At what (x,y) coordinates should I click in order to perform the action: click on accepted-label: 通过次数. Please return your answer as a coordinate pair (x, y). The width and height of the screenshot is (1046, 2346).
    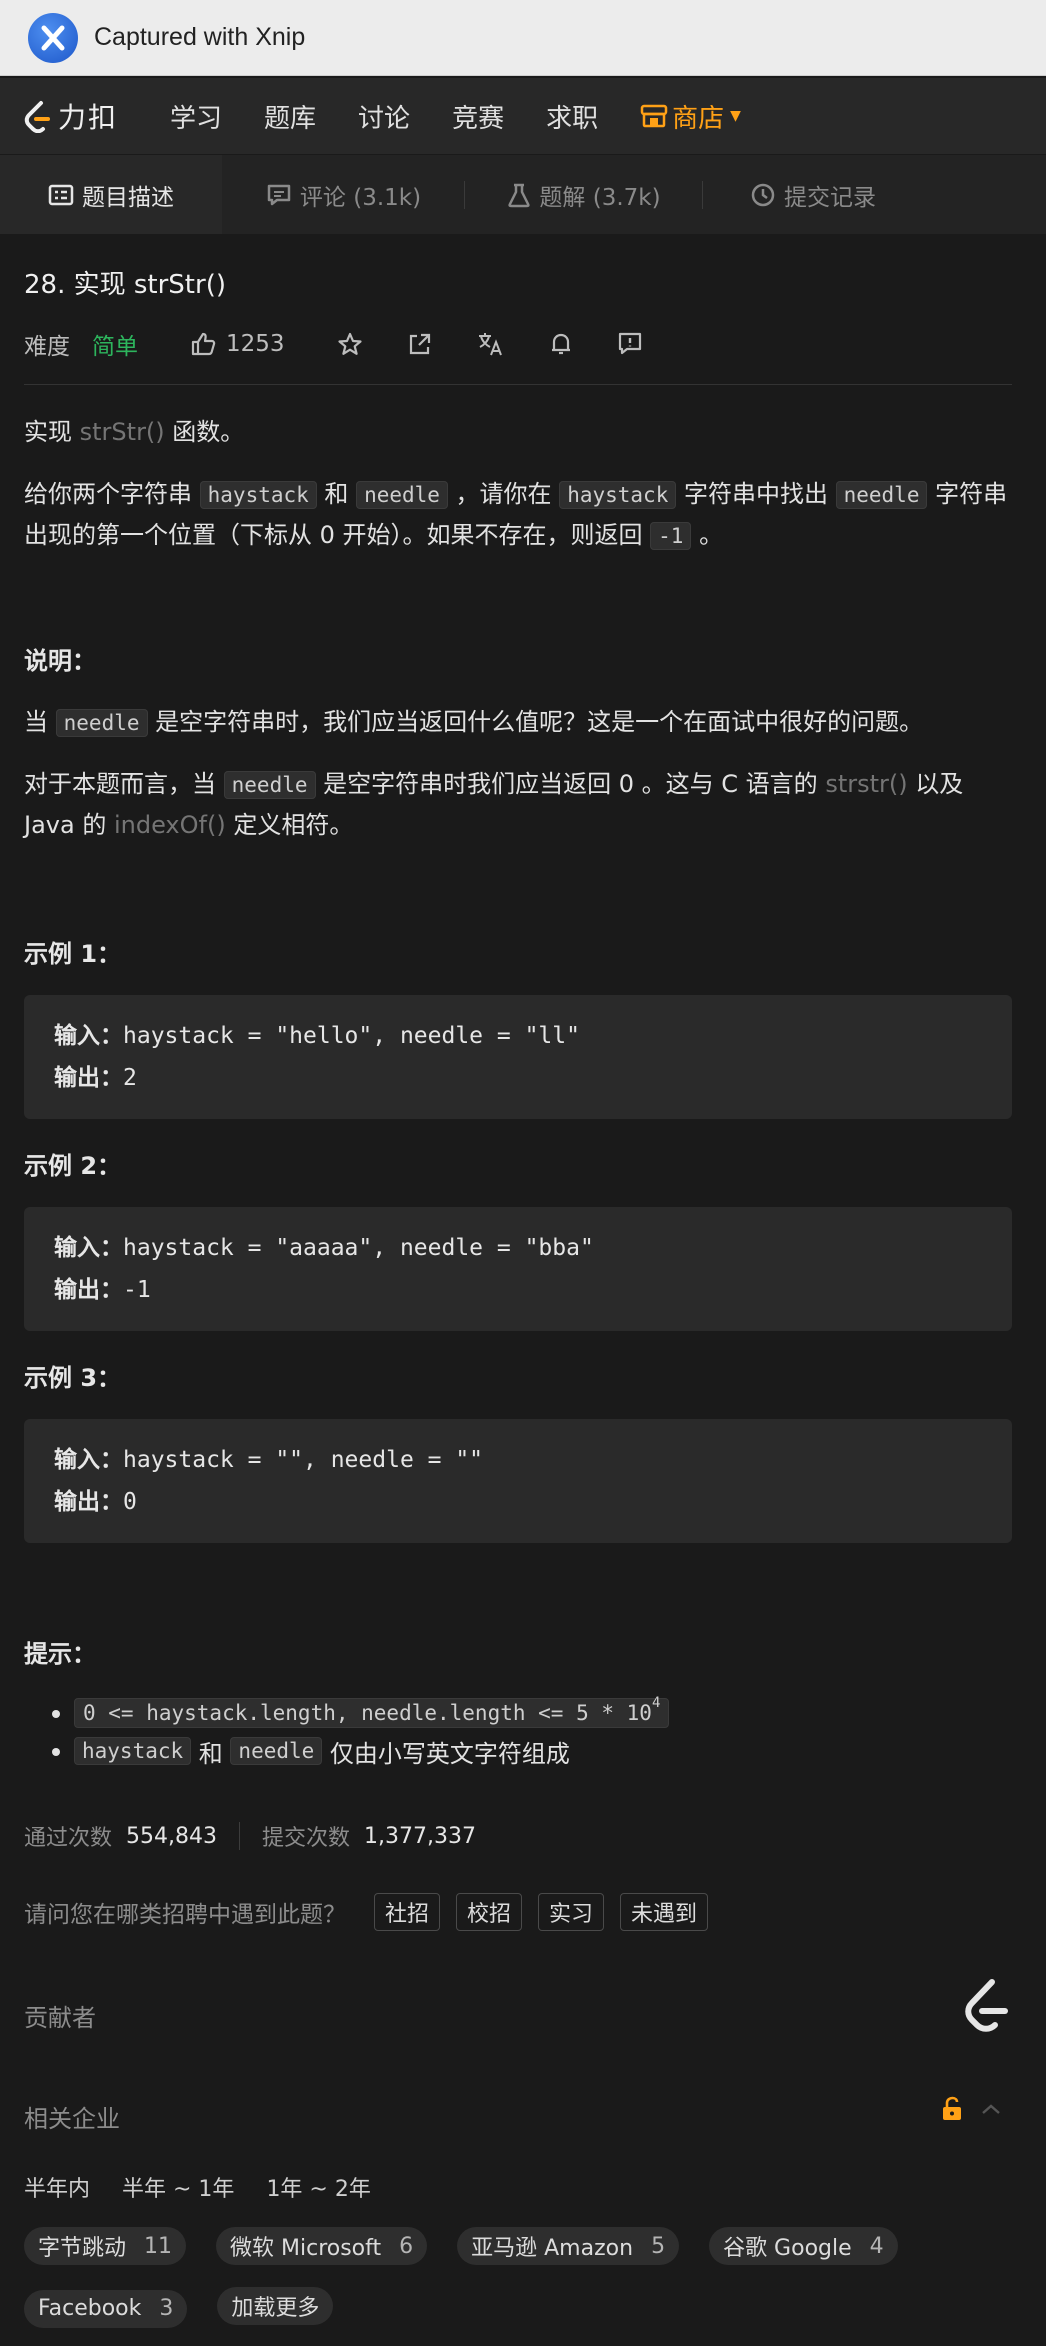
    Looking at the image, I should click on (68, 1838).